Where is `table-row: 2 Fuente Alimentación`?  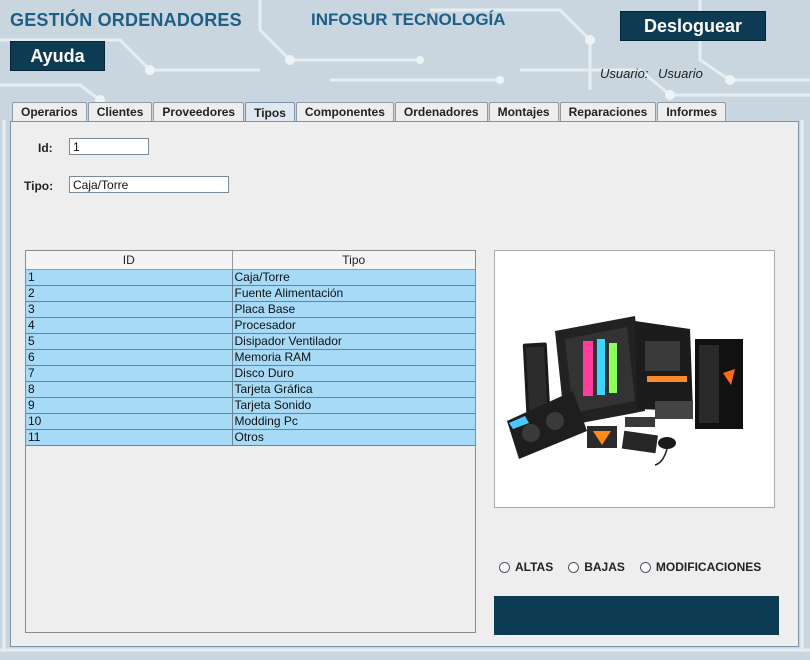 table-row: 2 Fuente Alimentación is located at coordinates (250, 293).